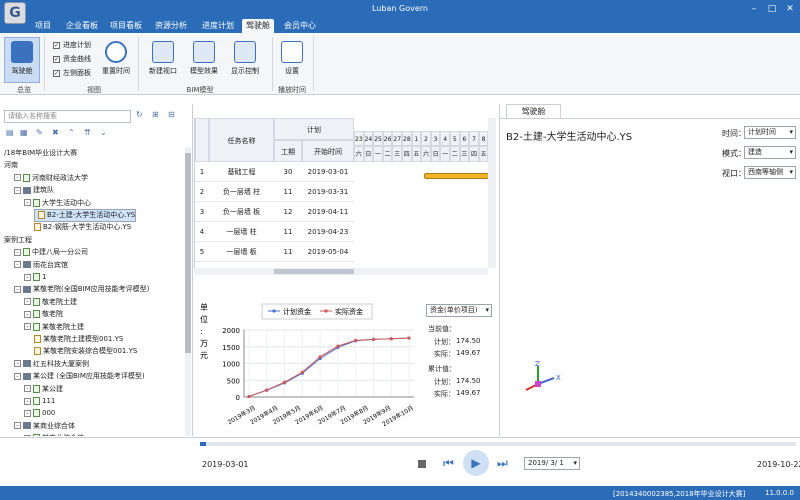 This screenshot has width=800, height=500. What do you see at coordinates (245, 56) in the screenshot?
I see `display-control-button: 显示控制` at bounding box center [245, 56].